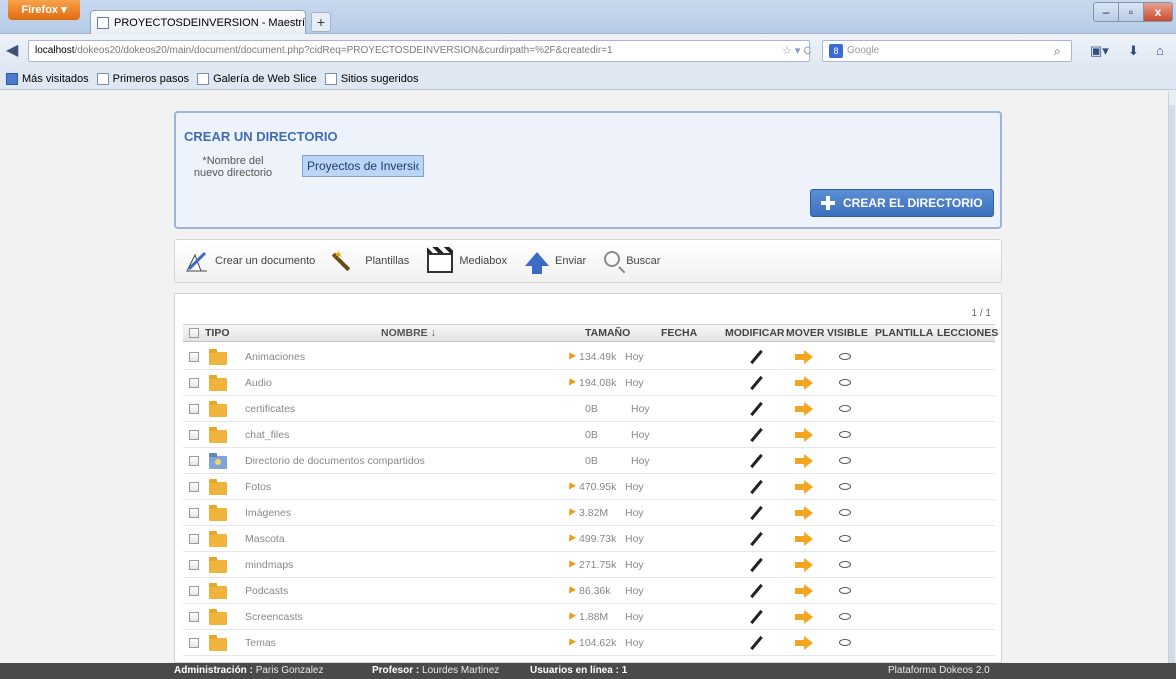  What do you see at coordinates (274, 617) in the screenshot?
I see `folder-name-link: Screencasts` at bounding box center [274, 617].